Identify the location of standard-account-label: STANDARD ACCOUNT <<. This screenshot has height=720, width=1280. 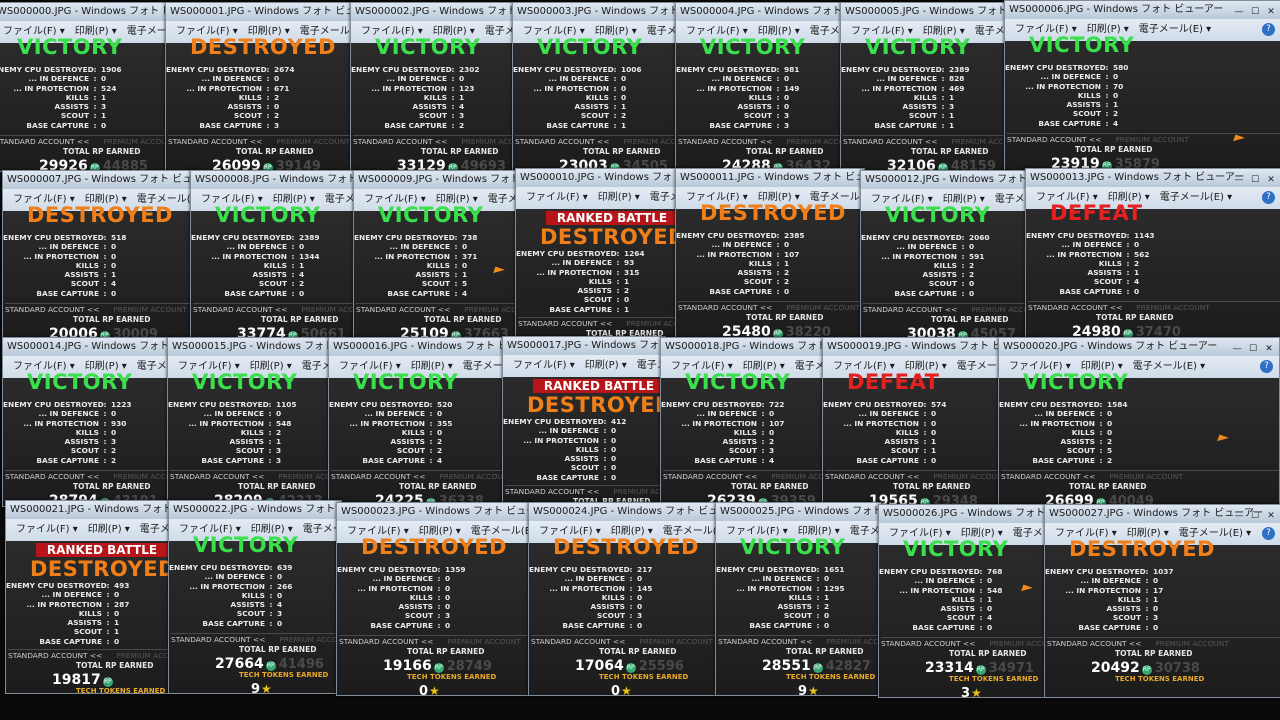
(55, 655).